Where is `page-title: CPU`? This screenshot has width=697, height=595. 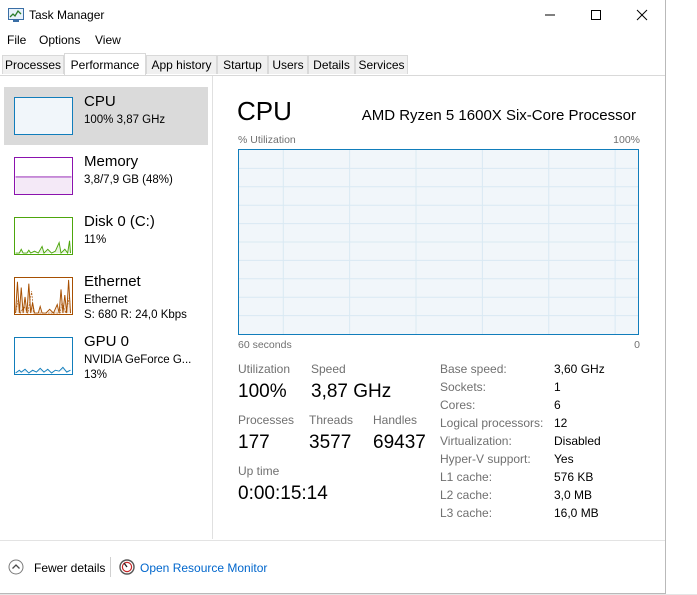
page-title: CPU is located at coordinates (264, 111).